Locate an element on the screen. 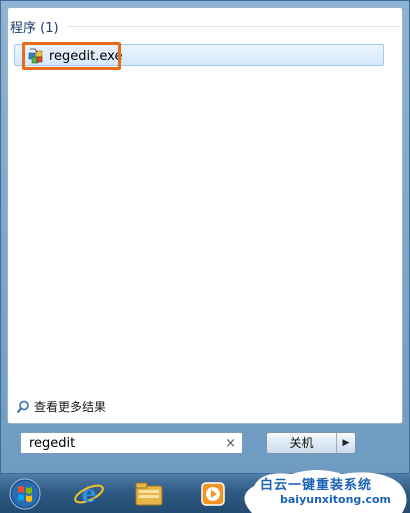  folder-icon is located at coordinates (149, 494).